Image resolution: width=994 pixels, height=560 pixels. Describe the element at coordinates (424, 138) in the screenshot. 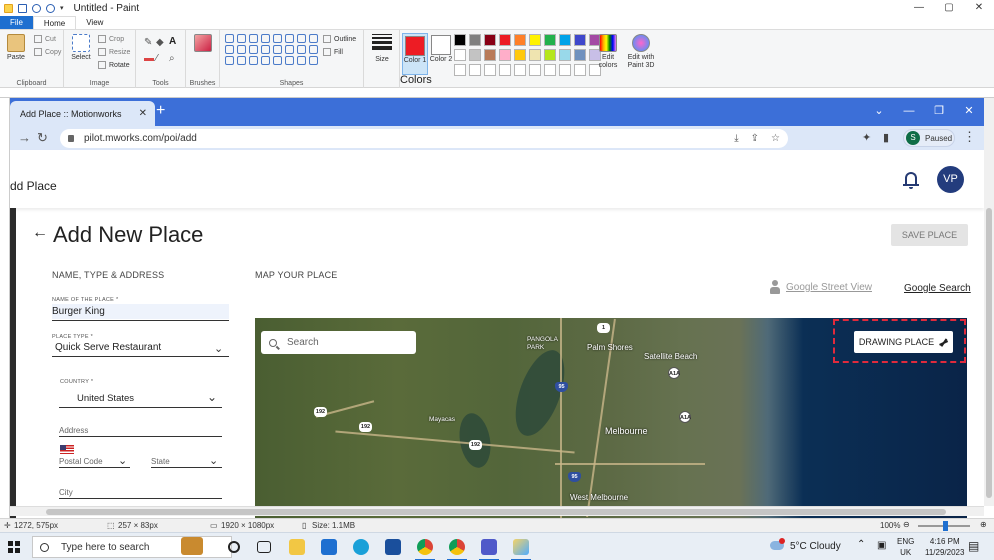

I see `url-bar: pilot.mworks.com/poi/add ⤓ ⇪ ☆` at that location.